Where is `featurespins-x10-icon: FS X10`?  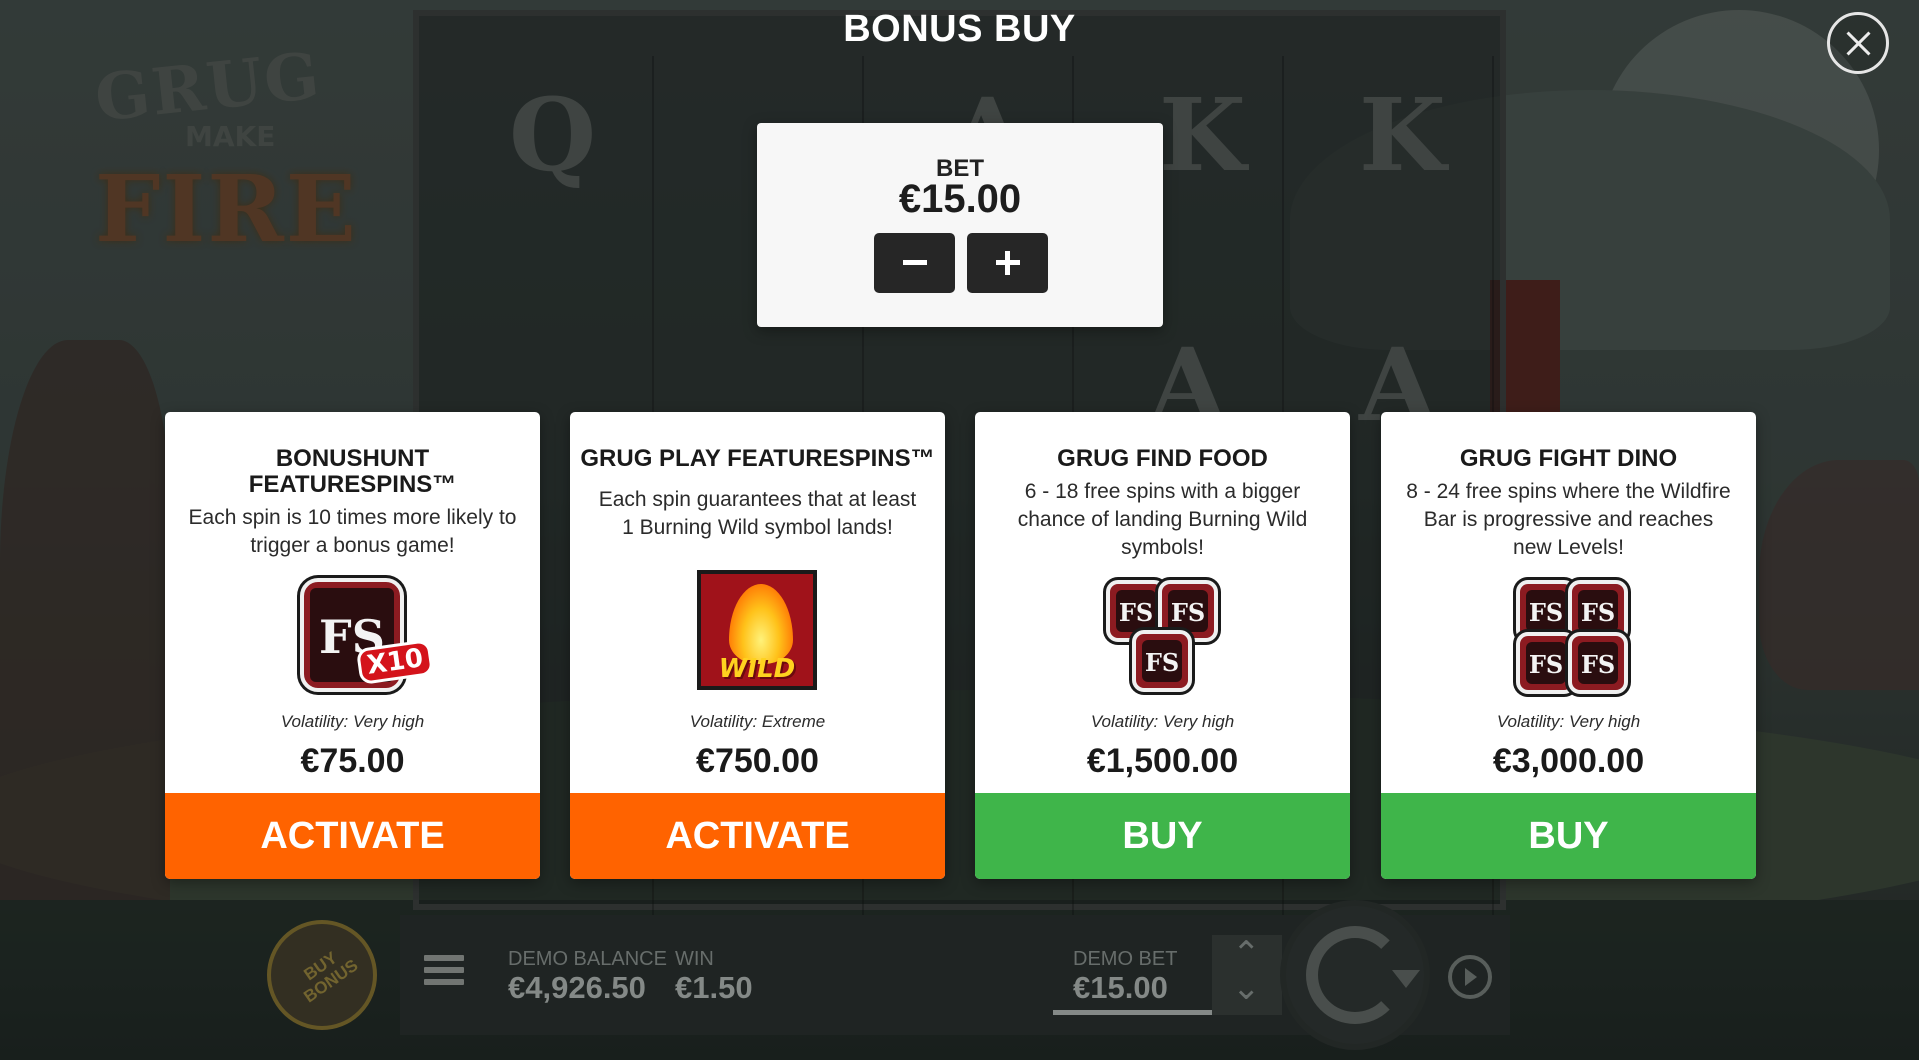
featurespins-x10-icon: FS X10 is located at coordinates (363, 637).